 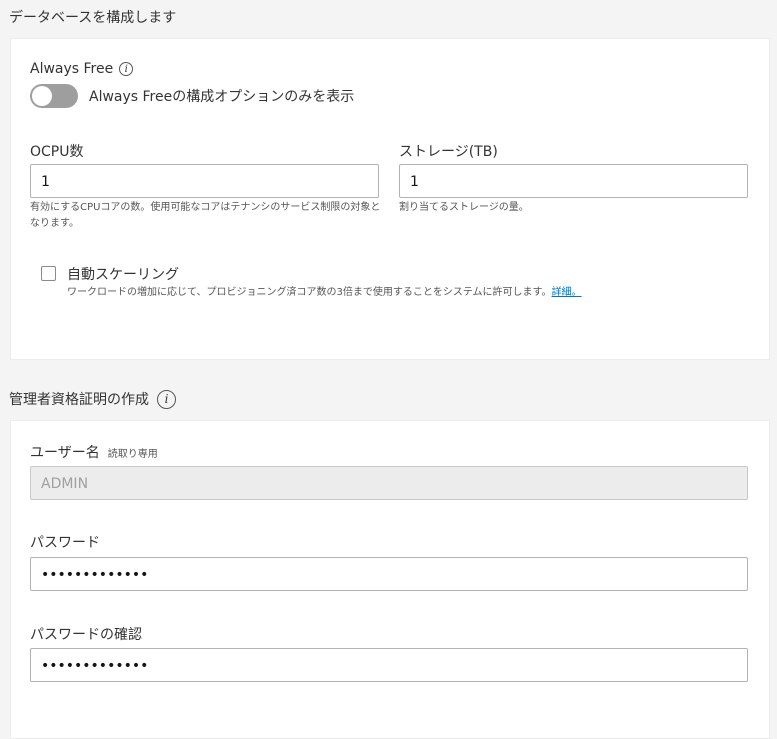 I want to click on password-confirm-input: •••••••••••••, so click(x=389, y=665).